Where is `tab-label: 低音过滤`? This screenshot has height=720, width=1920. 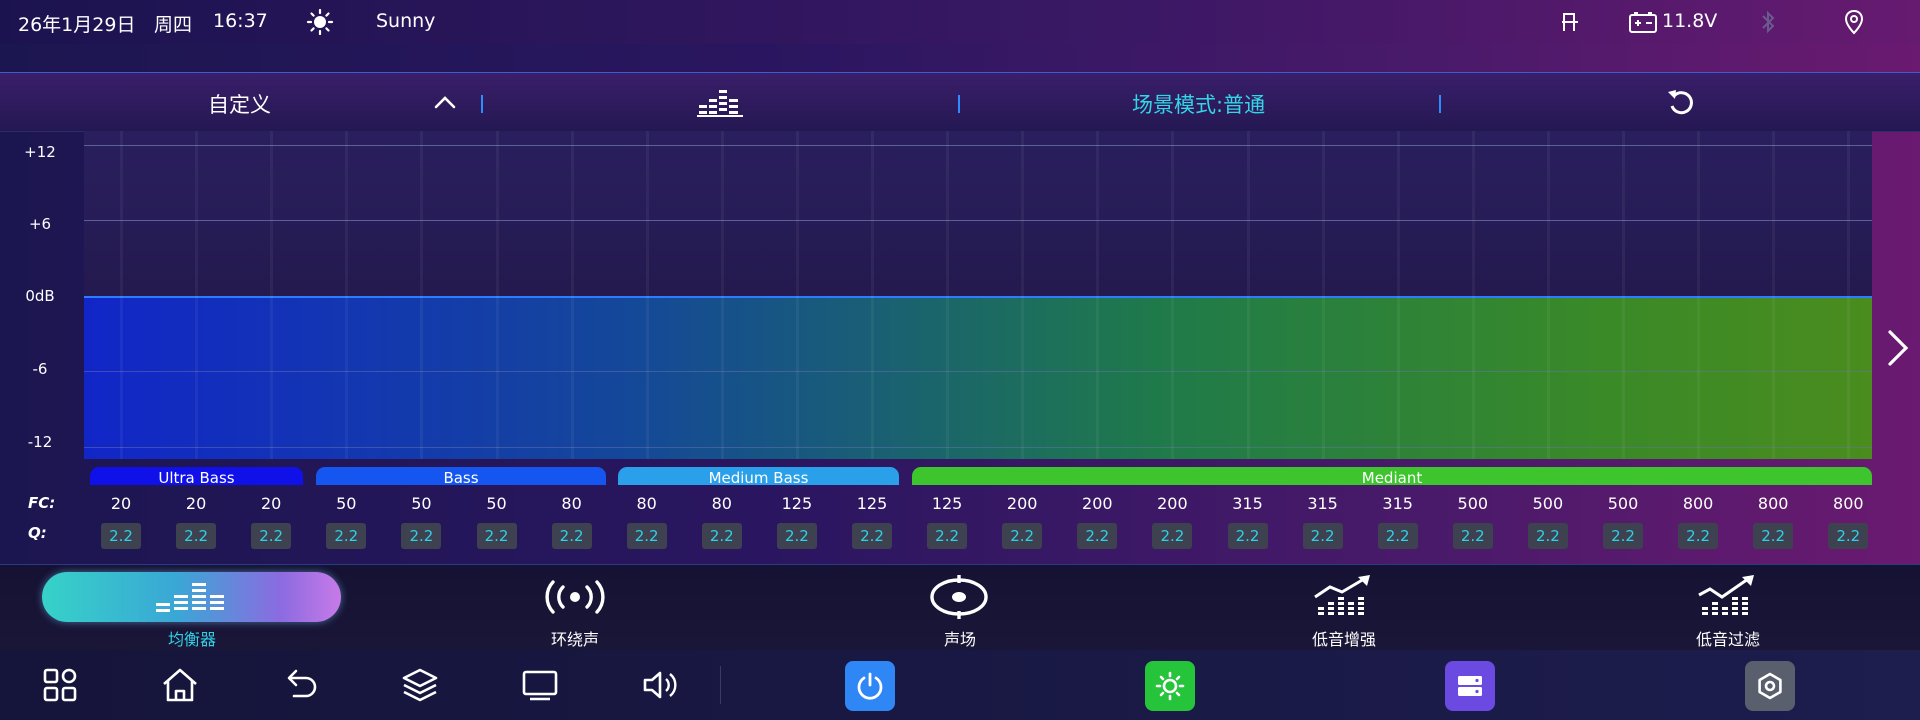 tab-label: 低音过滤 is located at coordinates (1727, 639).